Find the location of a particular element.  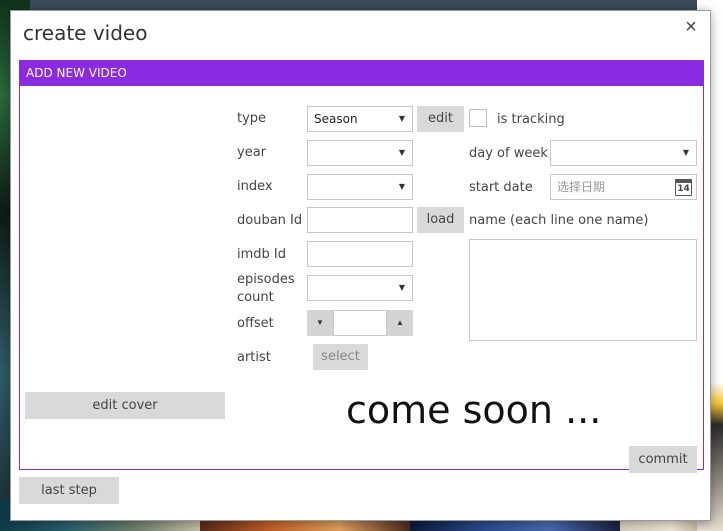

start-date-placeholder: 选择日期 is located at coordinates (581, 187).